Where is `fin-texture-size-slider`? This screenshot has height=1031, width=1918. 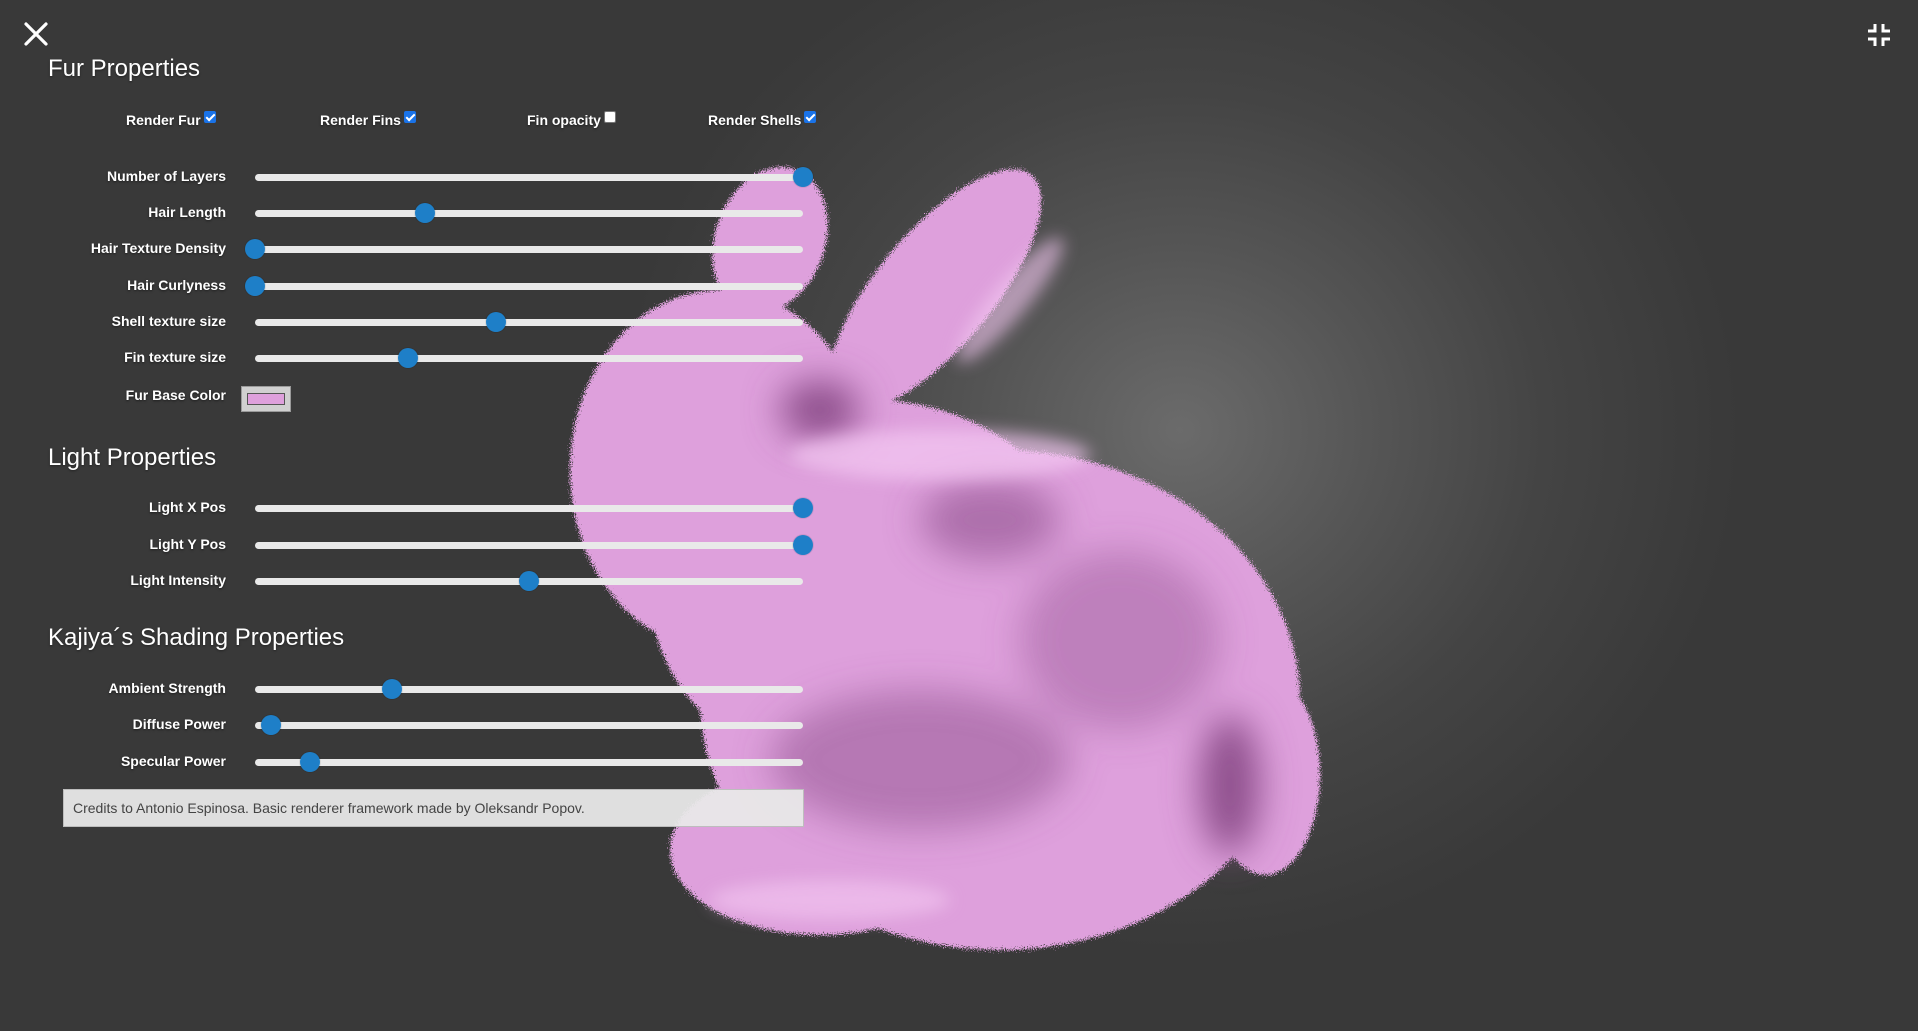 fin-texture-size-slider is located at coordinates (529, 358).